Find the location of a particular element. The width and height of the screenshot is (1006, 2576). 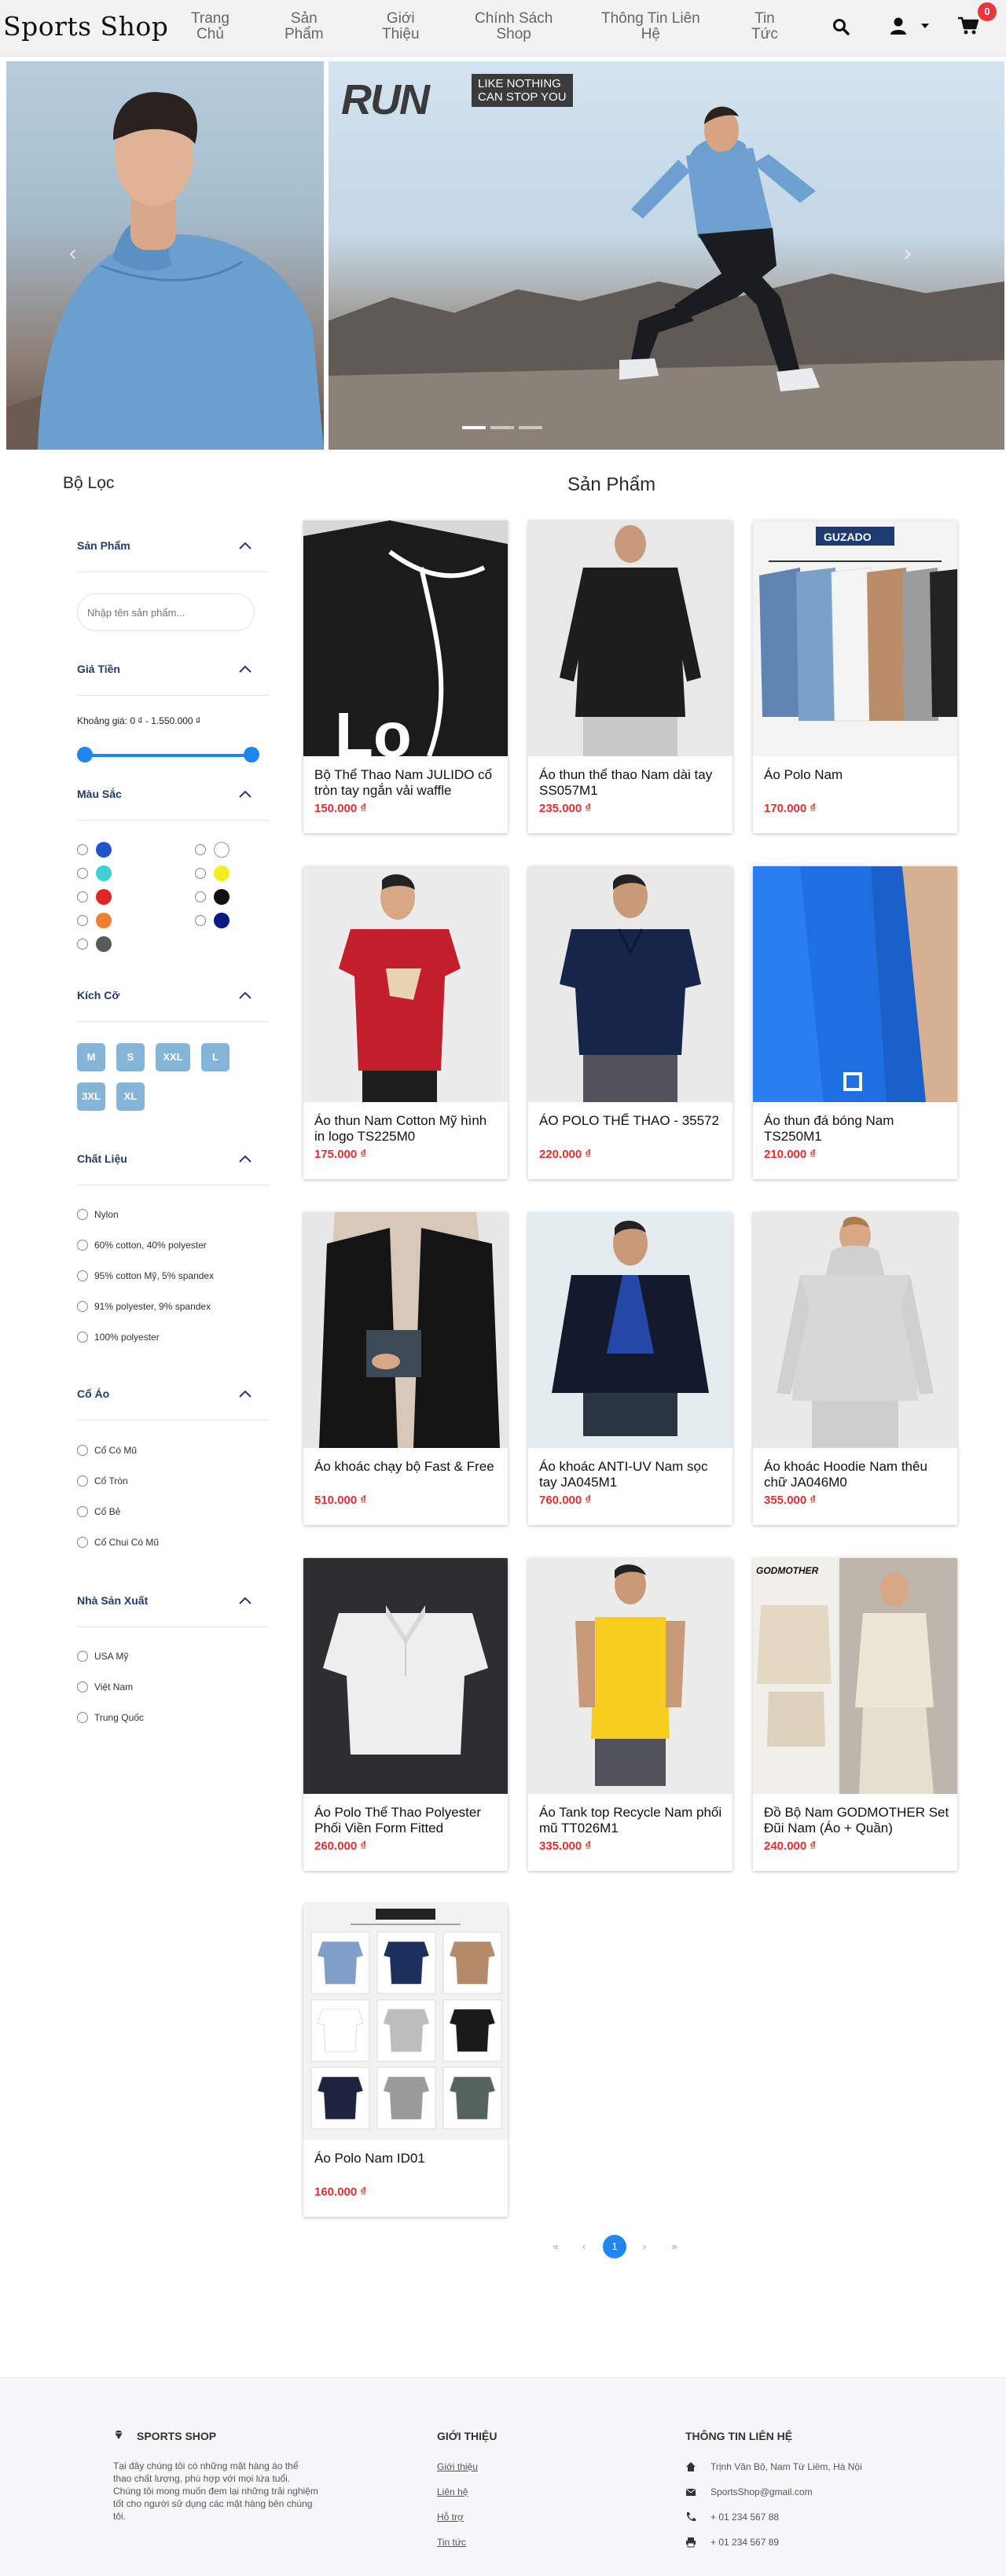

product-name: Áo thun thể thao Nam dài tay SS057M1 is located at coordinates (632, 783).